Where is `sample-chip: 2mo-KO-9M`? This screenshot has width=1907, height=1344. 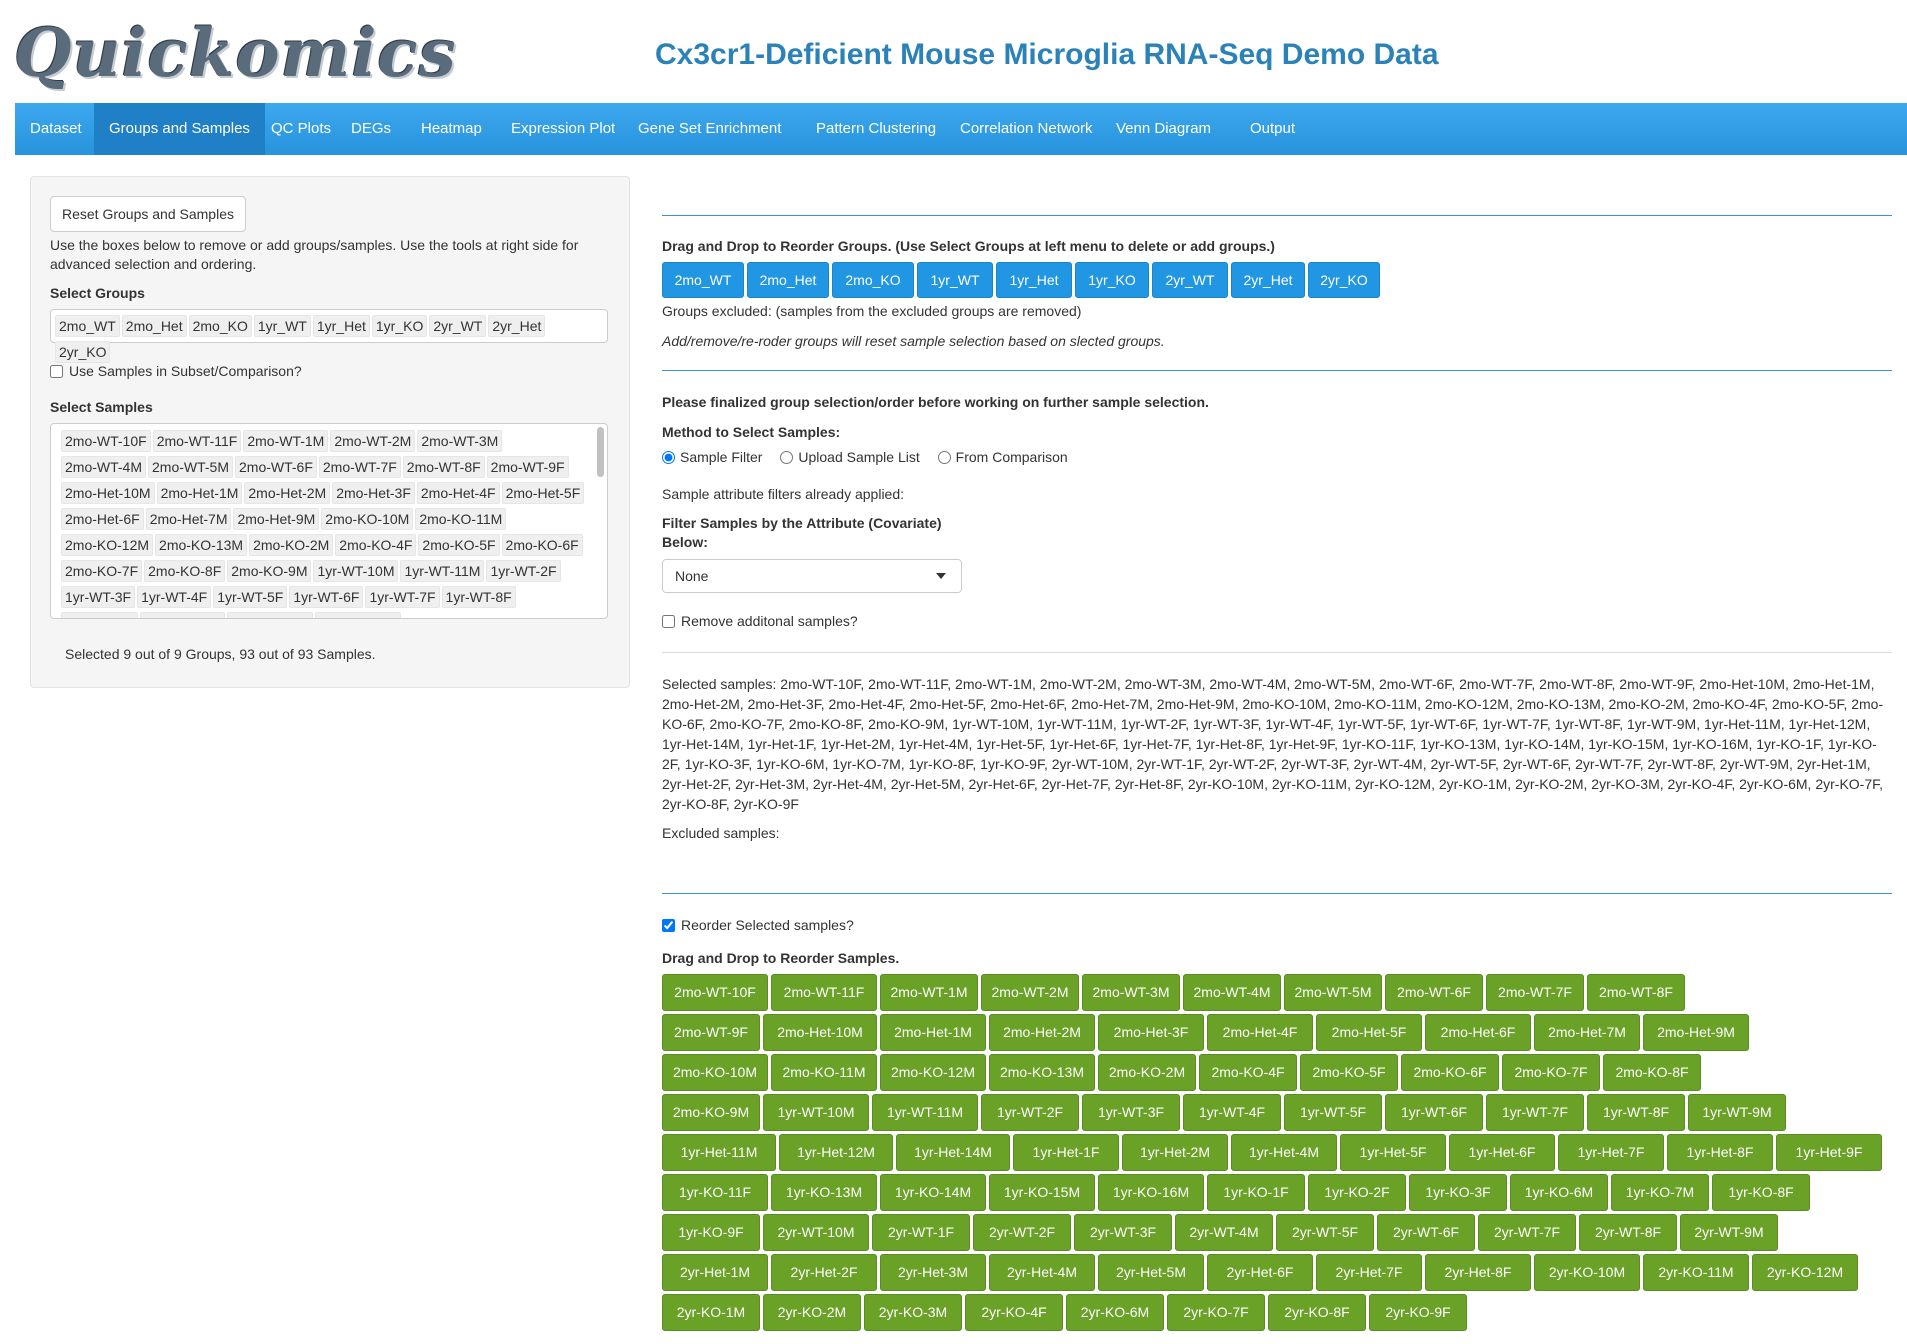 sample-chip: 2mo-KO-9M is located at coordinates (269, 571).